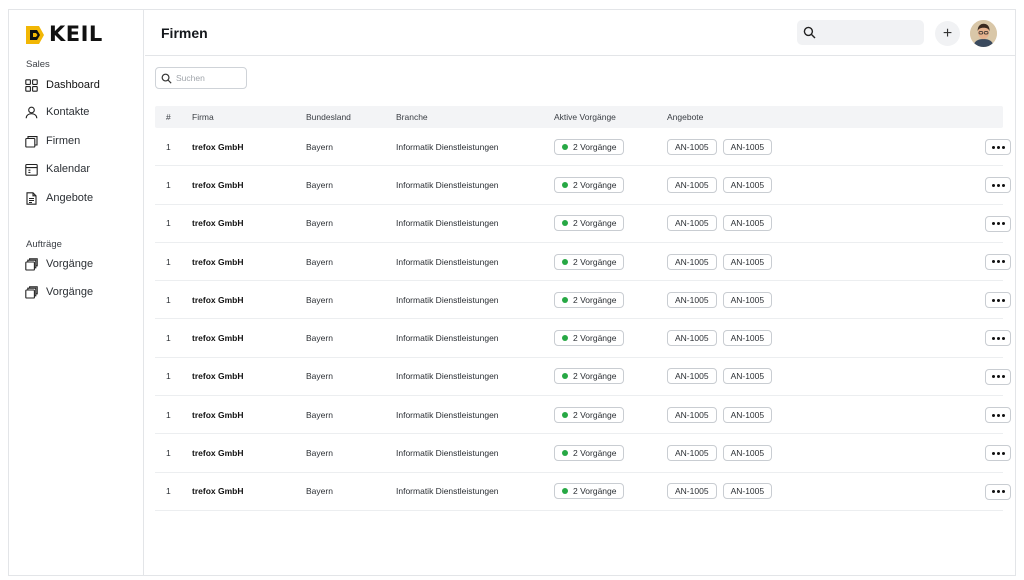 This screenshot has width=1024, height=580. Describe the element at coordinates (173, 117) in the screenshot. I see `column-header-number: #` at that location.